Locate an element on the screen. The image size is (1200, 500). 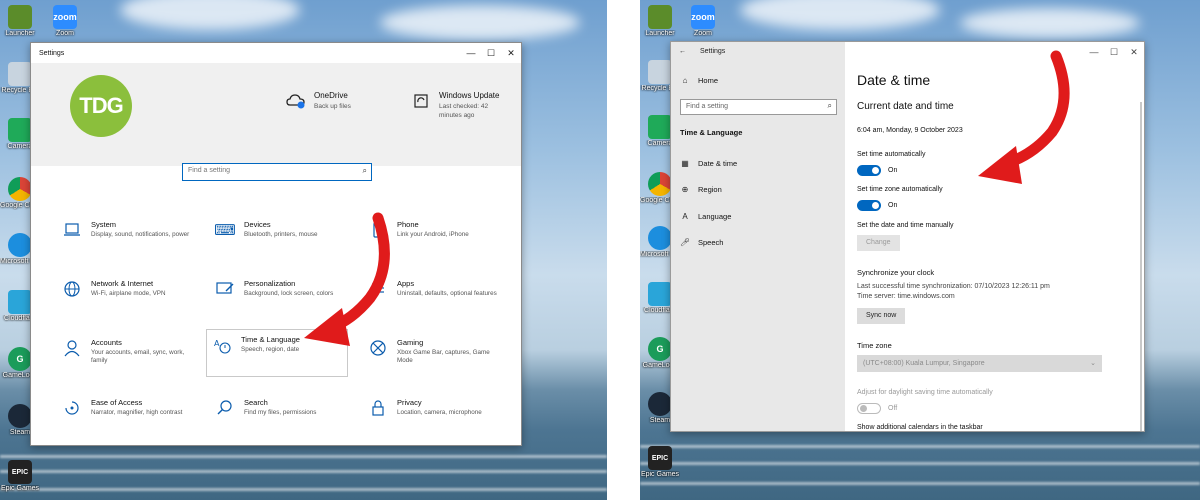
onedrive-link: OneDrive Back up files is located at coordinates (318, 101).